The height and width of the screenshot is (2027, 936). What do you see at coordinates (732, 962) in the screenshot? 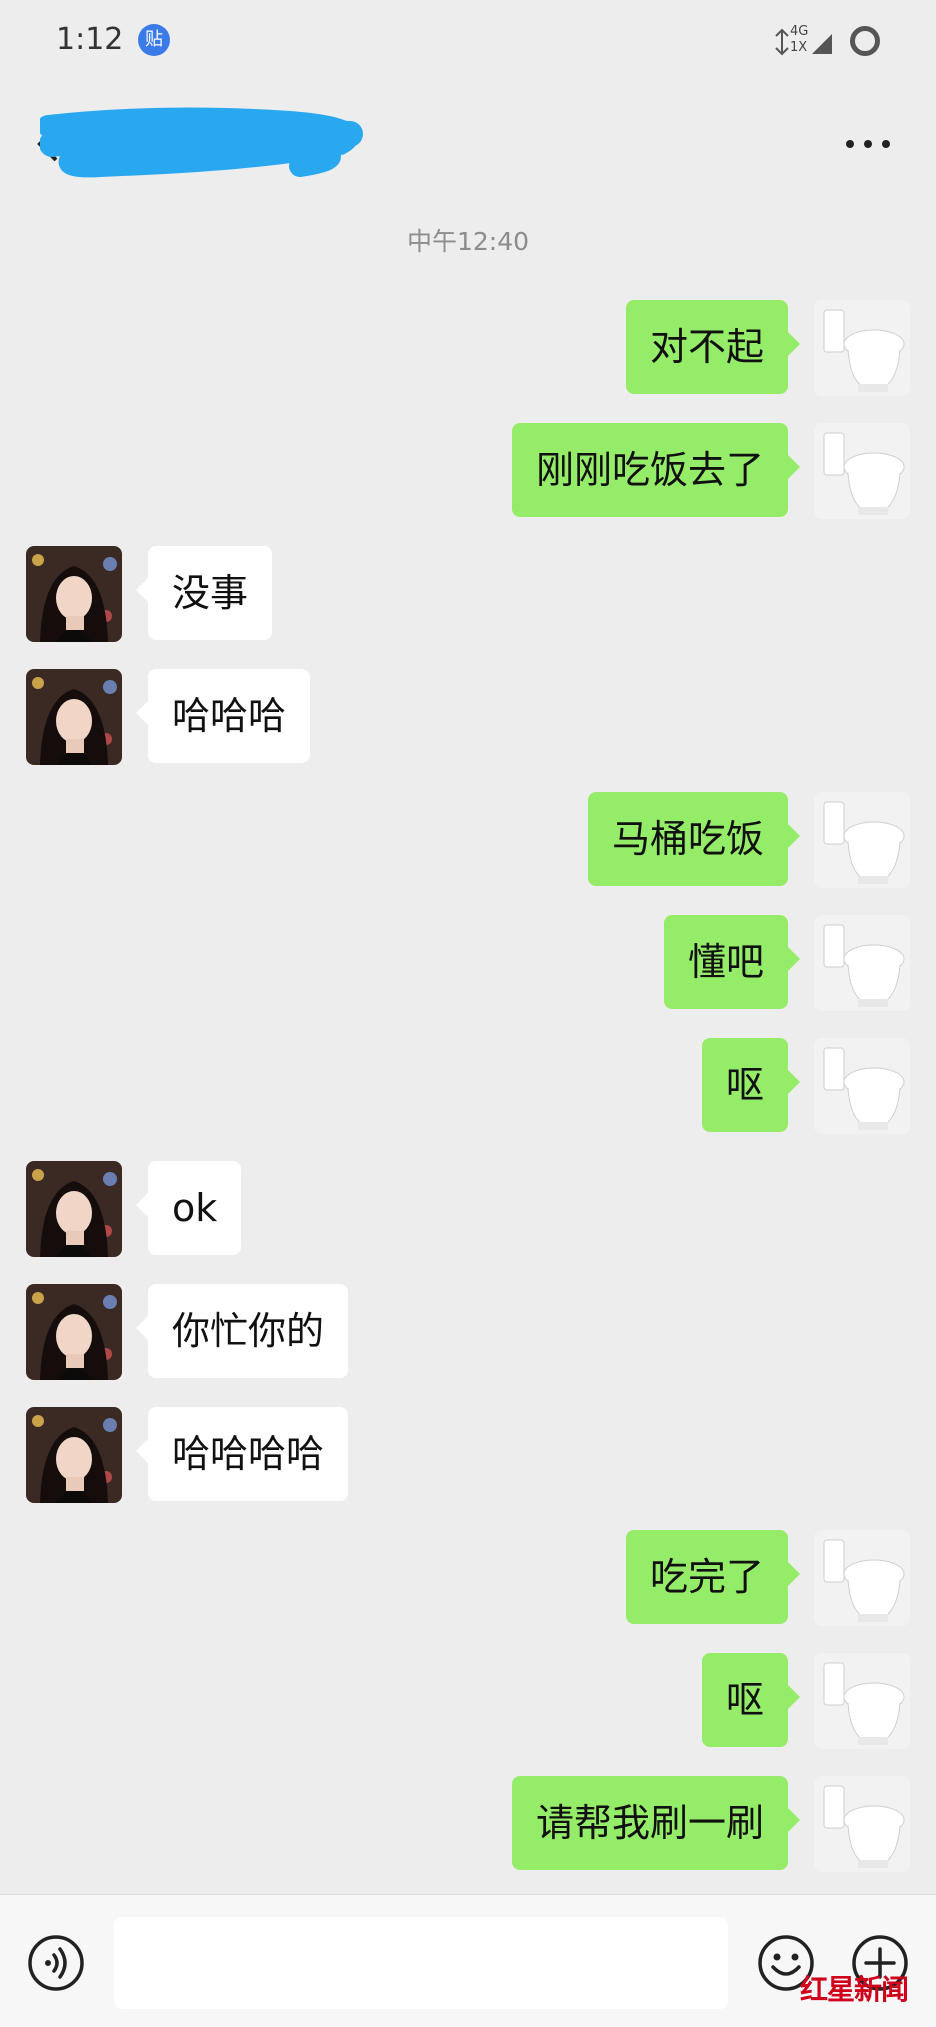
I see `message-bubble: 懂吧` at bounding box center [732, 962].